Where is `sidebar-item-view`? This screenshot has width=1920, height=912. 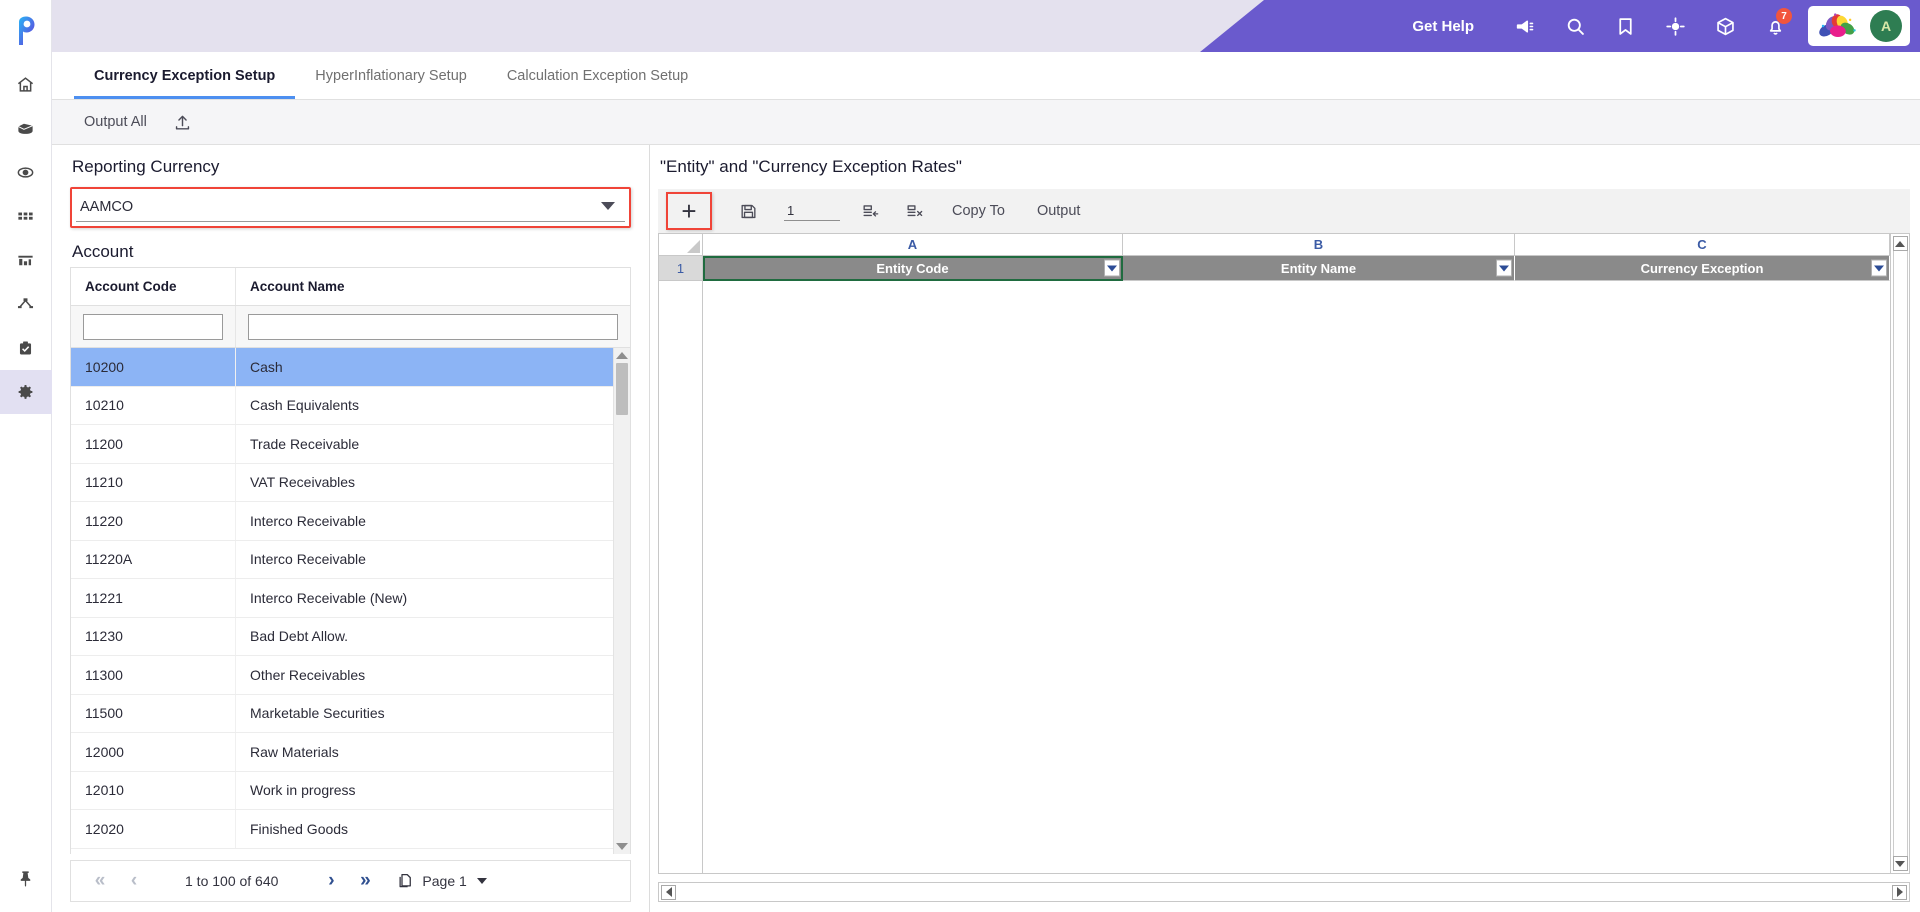
sidebar-item-view is located at coordinates (26, 172).